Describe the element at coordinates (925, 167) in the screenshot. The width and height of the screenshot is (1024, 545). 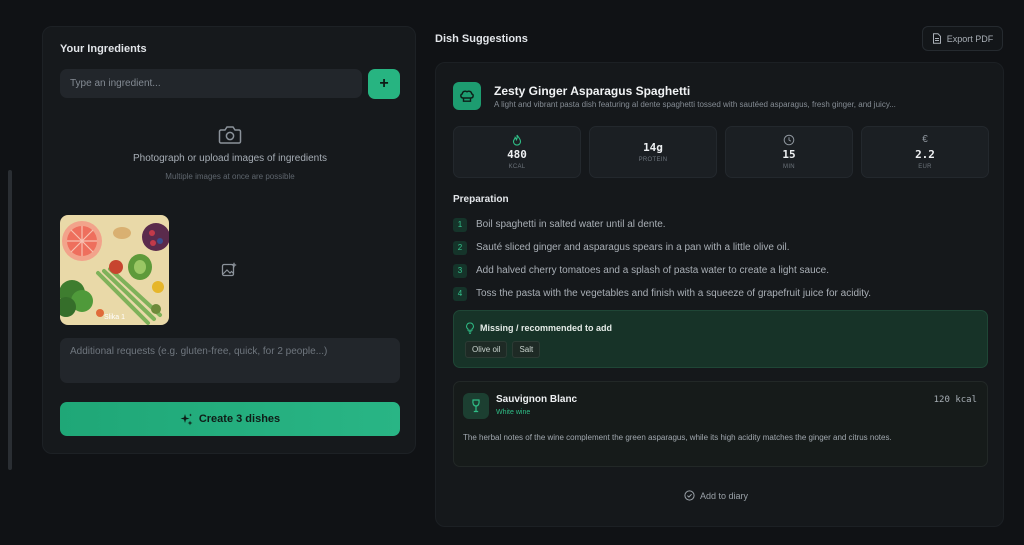
I see `stat-cost-unit: EUR` at that location.